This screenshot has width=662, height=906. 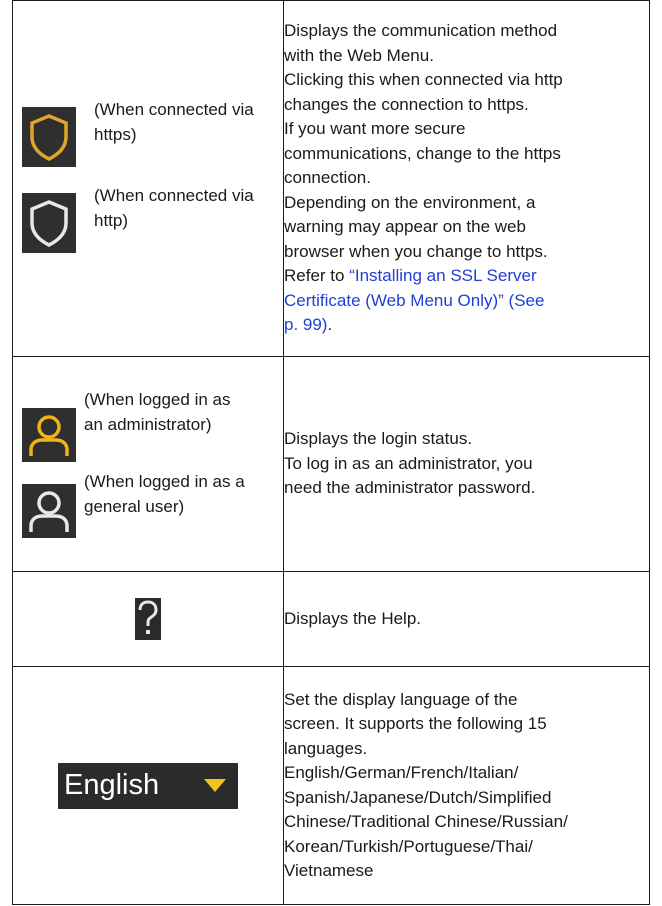 What do you see at coordinates (415, 723) in the screenshot?
I see `desc-line: screen. It supports the following 15` at bounding box center [415, 723].